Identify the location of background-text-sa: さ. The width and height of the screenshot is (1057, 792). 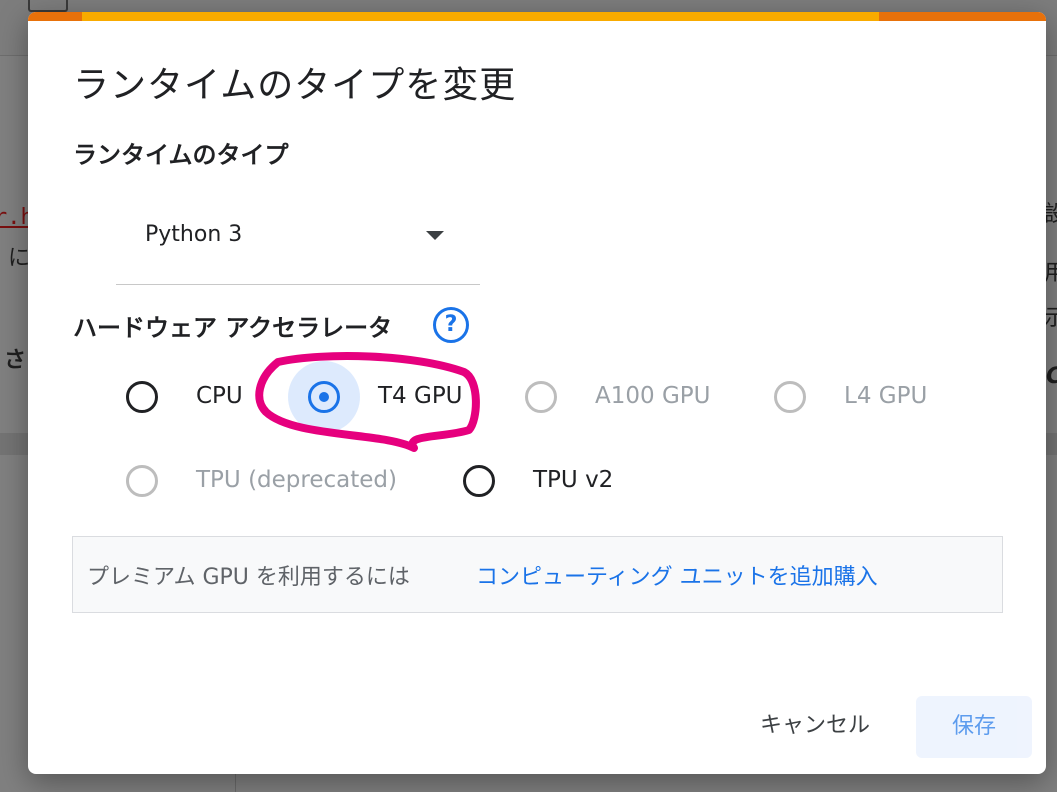
(15, 360).